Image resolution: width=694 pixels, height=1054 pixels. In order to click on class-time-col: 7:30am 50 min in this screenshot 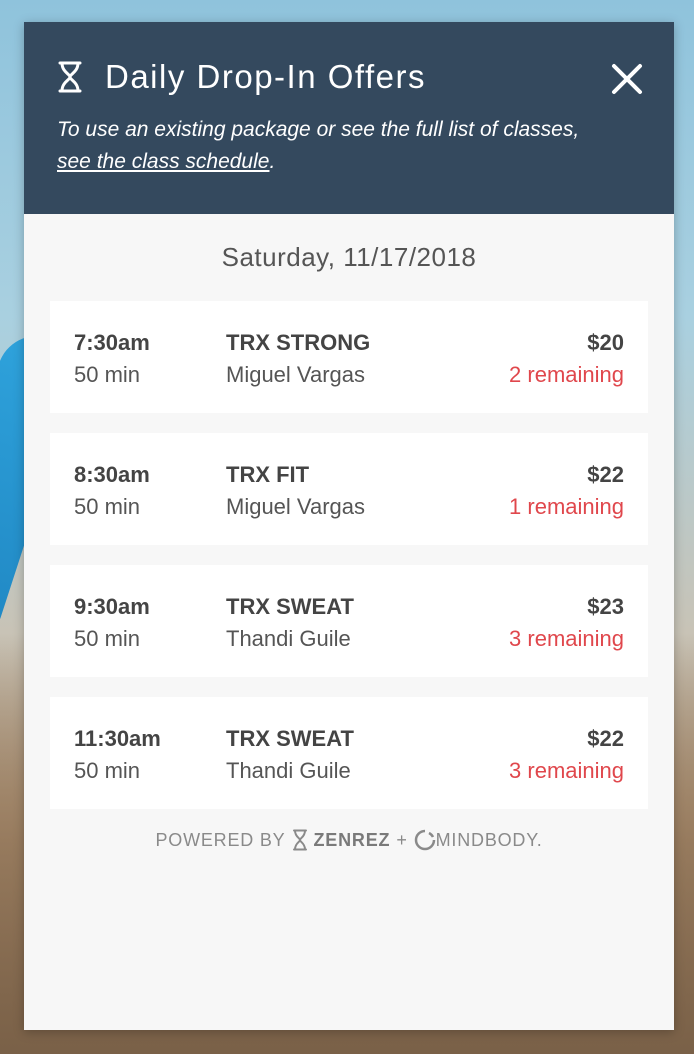, I will do `click(150, 370)`.